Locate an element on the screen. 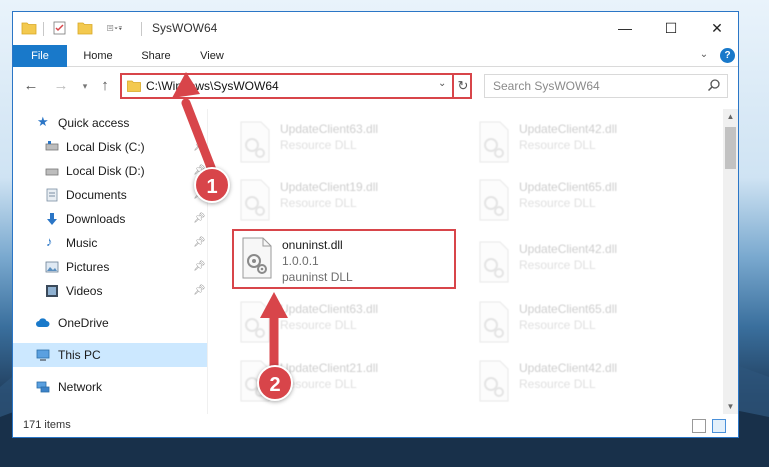  address-path: C:\Windows\SysWOW64 is located at coordinates (212, 86).